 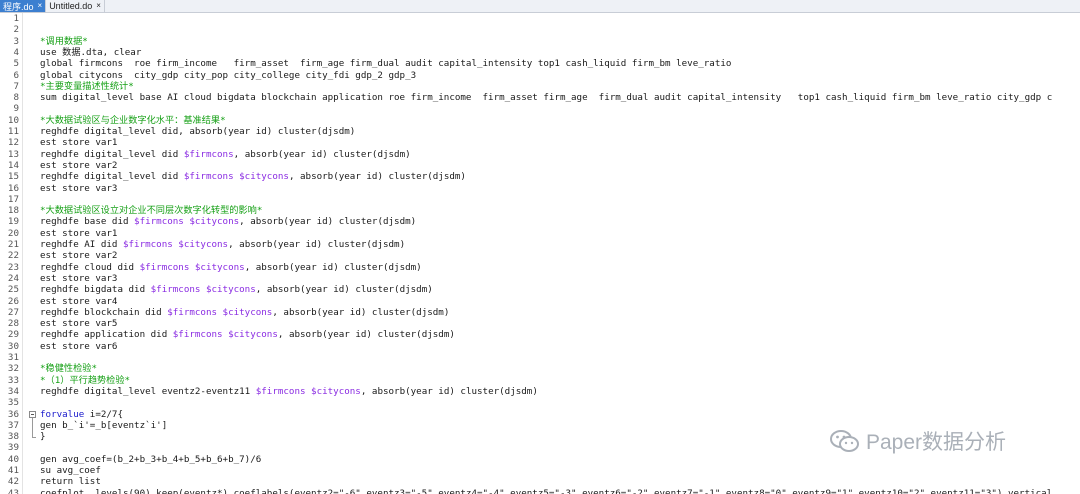 I want to click on tab-label: 程序.do, so click(x=18, y=6).